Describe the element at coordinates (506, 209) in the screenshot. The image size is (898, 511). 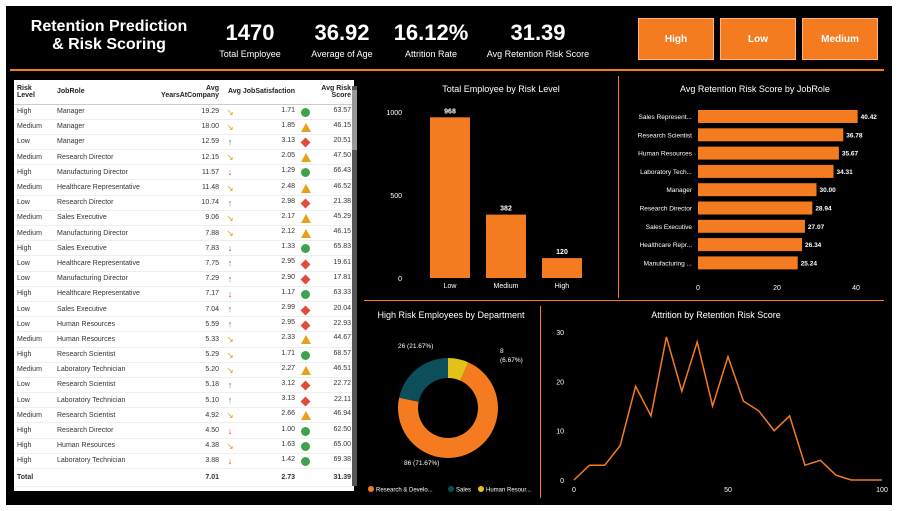
I see `data-label: 382` at that location.